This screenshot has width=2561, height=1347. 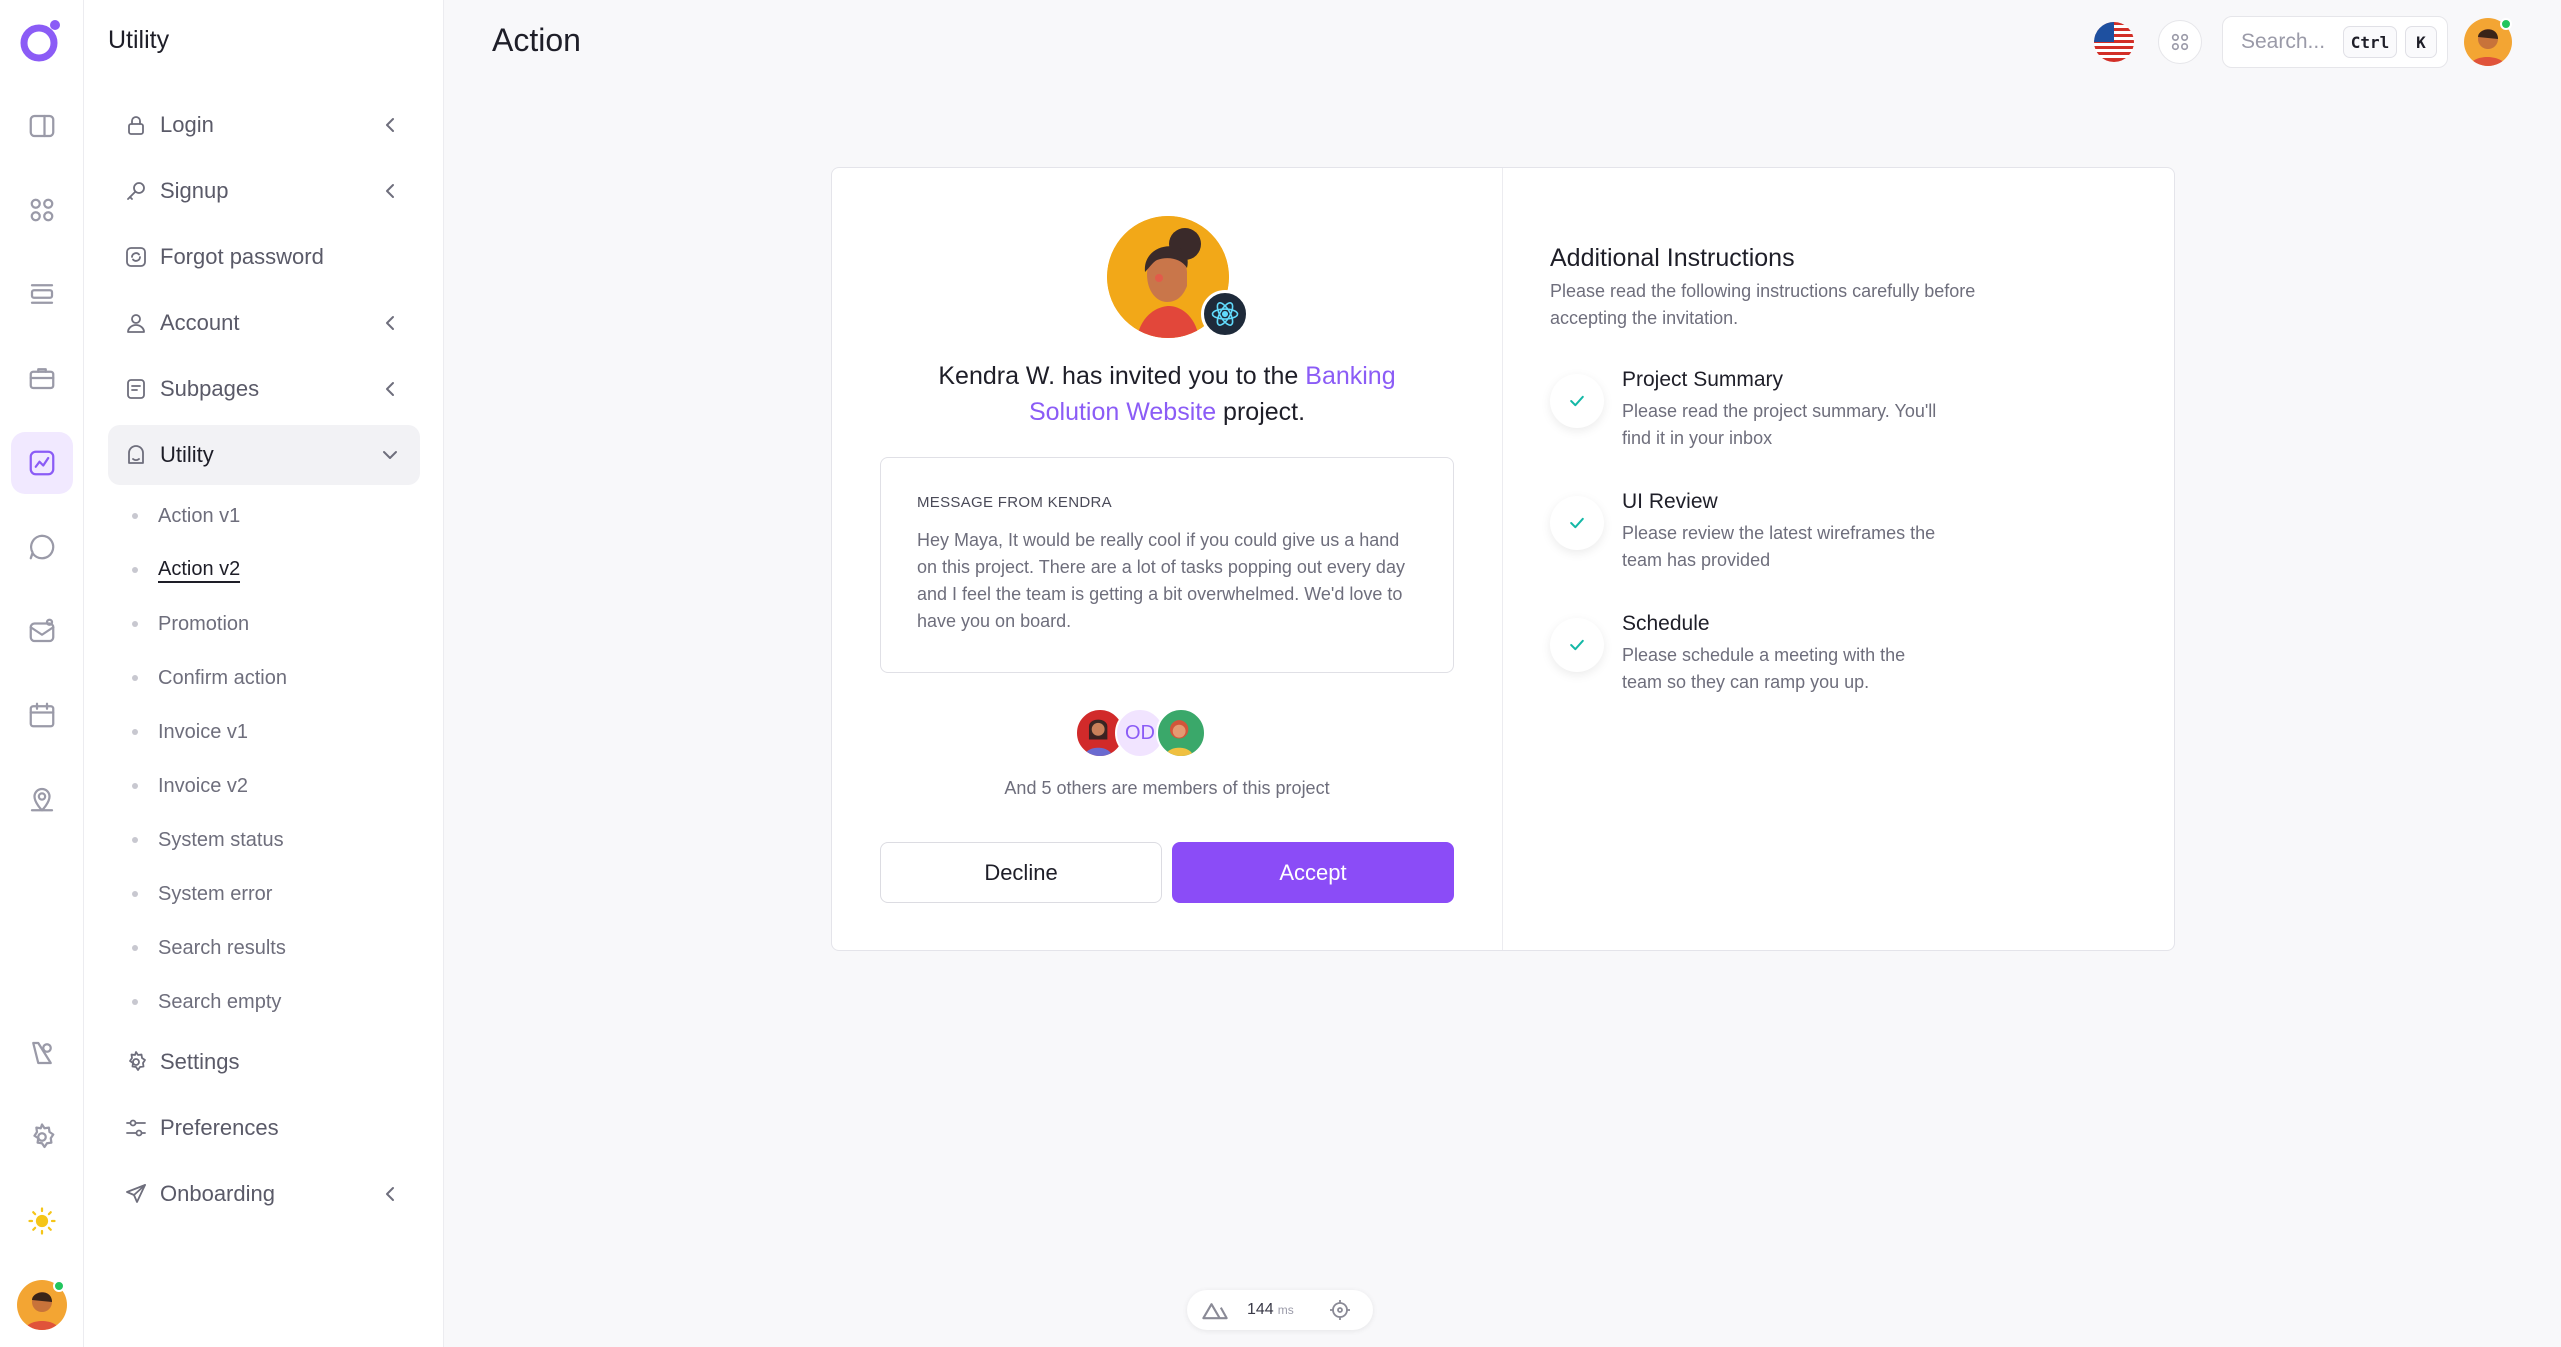 I want to click on sidebar-item-account: Account, so click(x=264, y=323).